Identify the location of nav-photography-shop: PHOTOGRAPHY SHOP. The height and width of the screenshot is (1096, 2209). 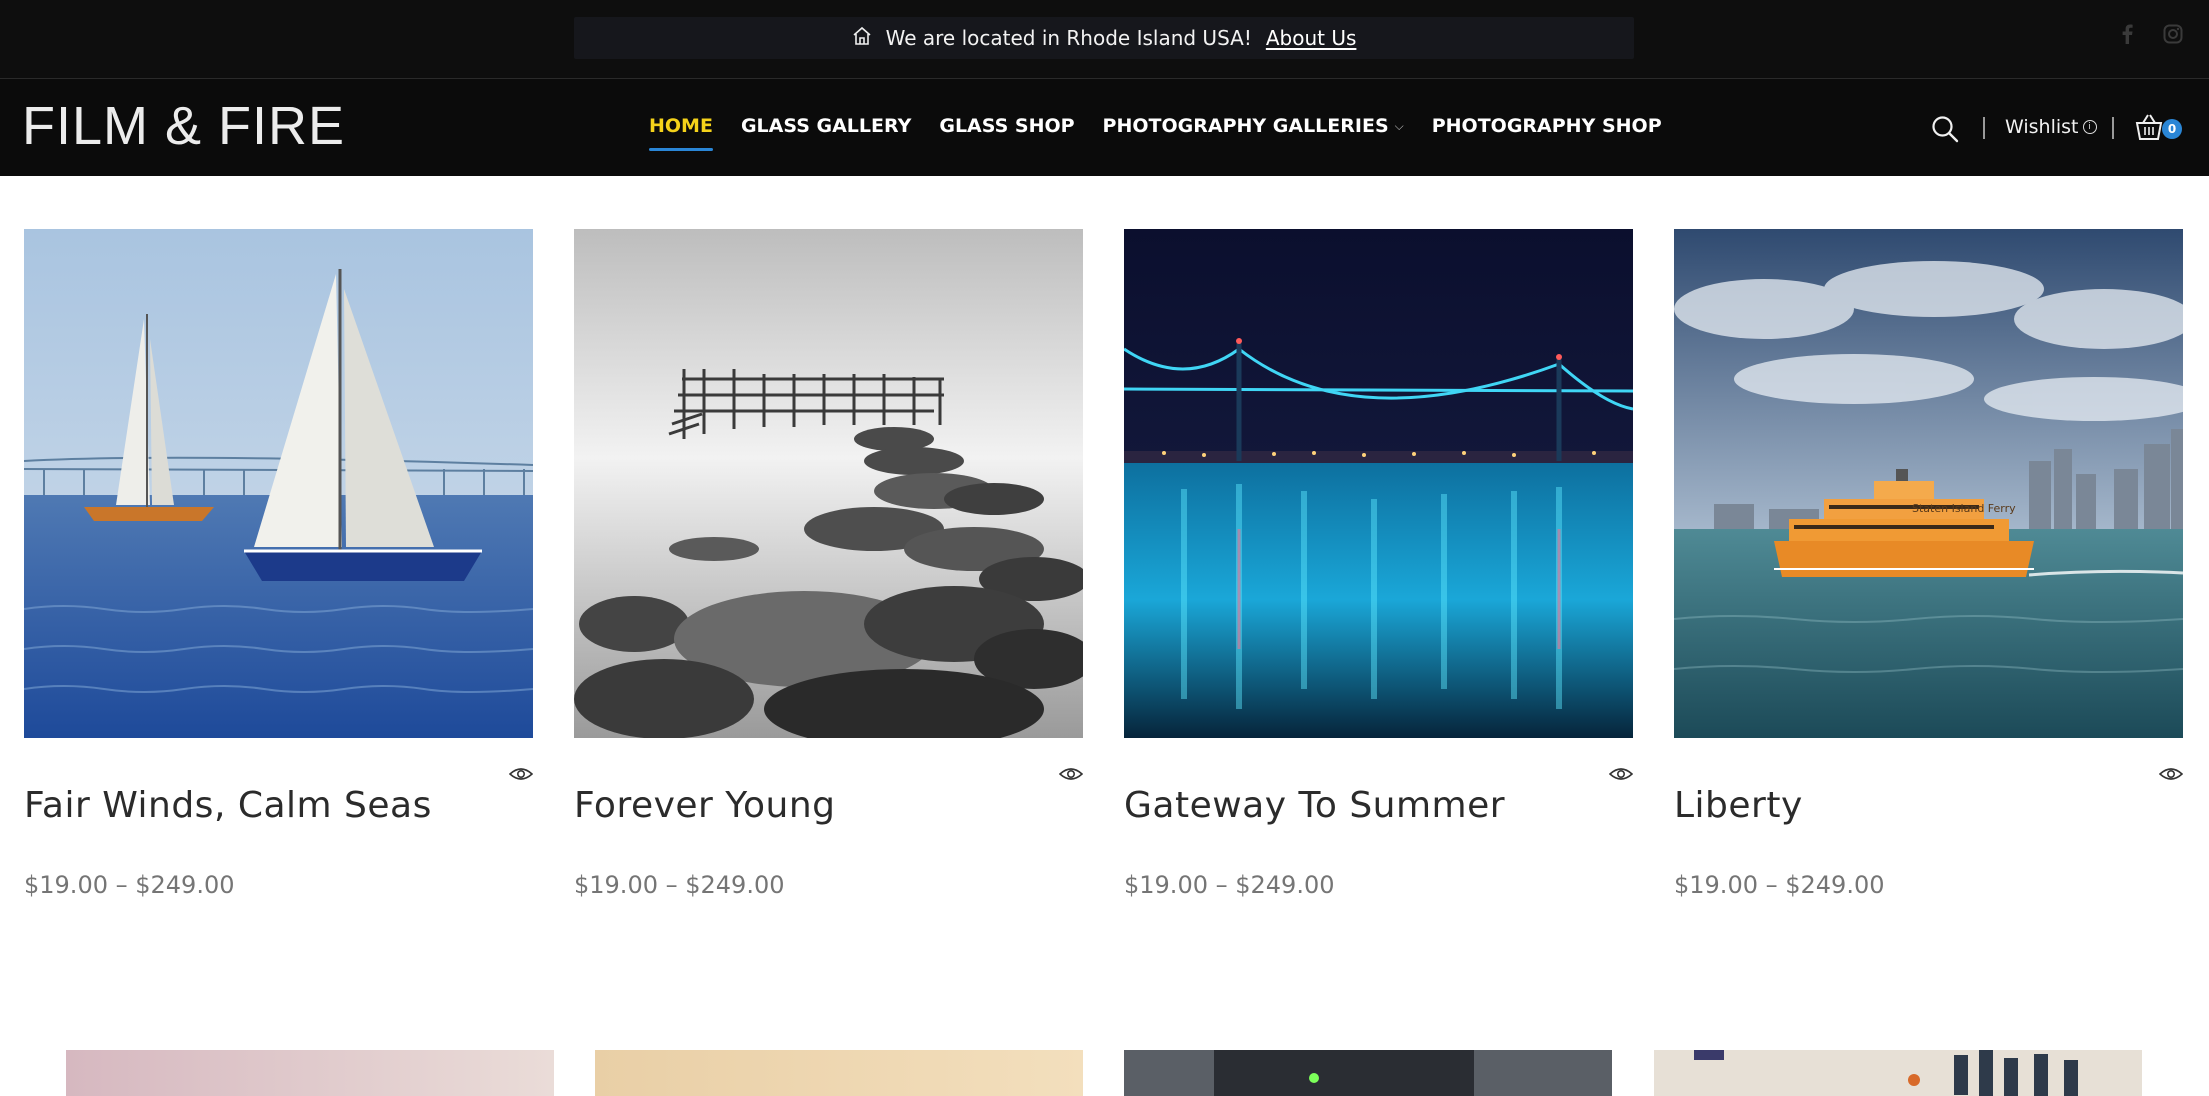
(1547, 133).